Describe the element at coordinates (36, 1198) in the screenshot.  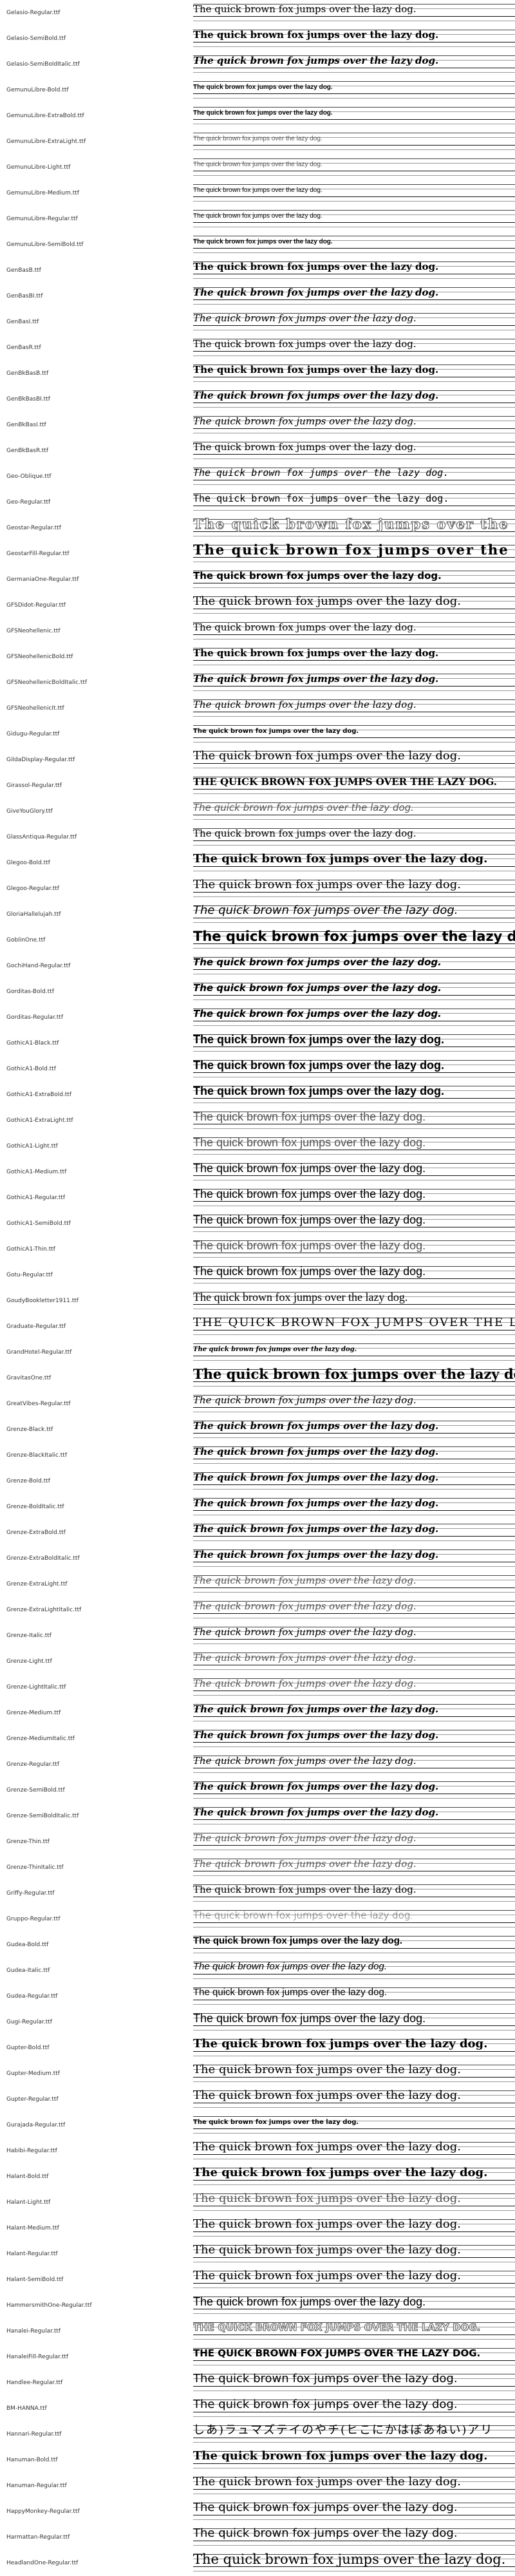
I see `font-filename: GothicA1-Regular.ttf` at that location.